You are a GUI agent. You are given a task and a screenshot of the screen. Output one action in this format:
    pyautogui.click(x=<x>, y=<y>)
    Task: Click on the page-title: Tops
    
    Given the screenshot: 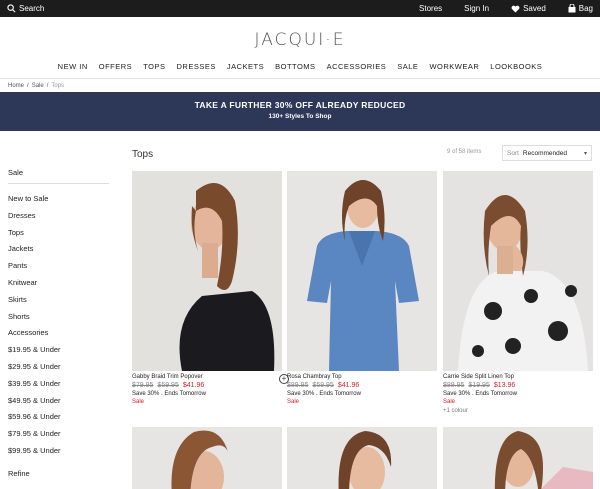 What is the action you would take?
    pyautogui.click(x=143, y=154)
    